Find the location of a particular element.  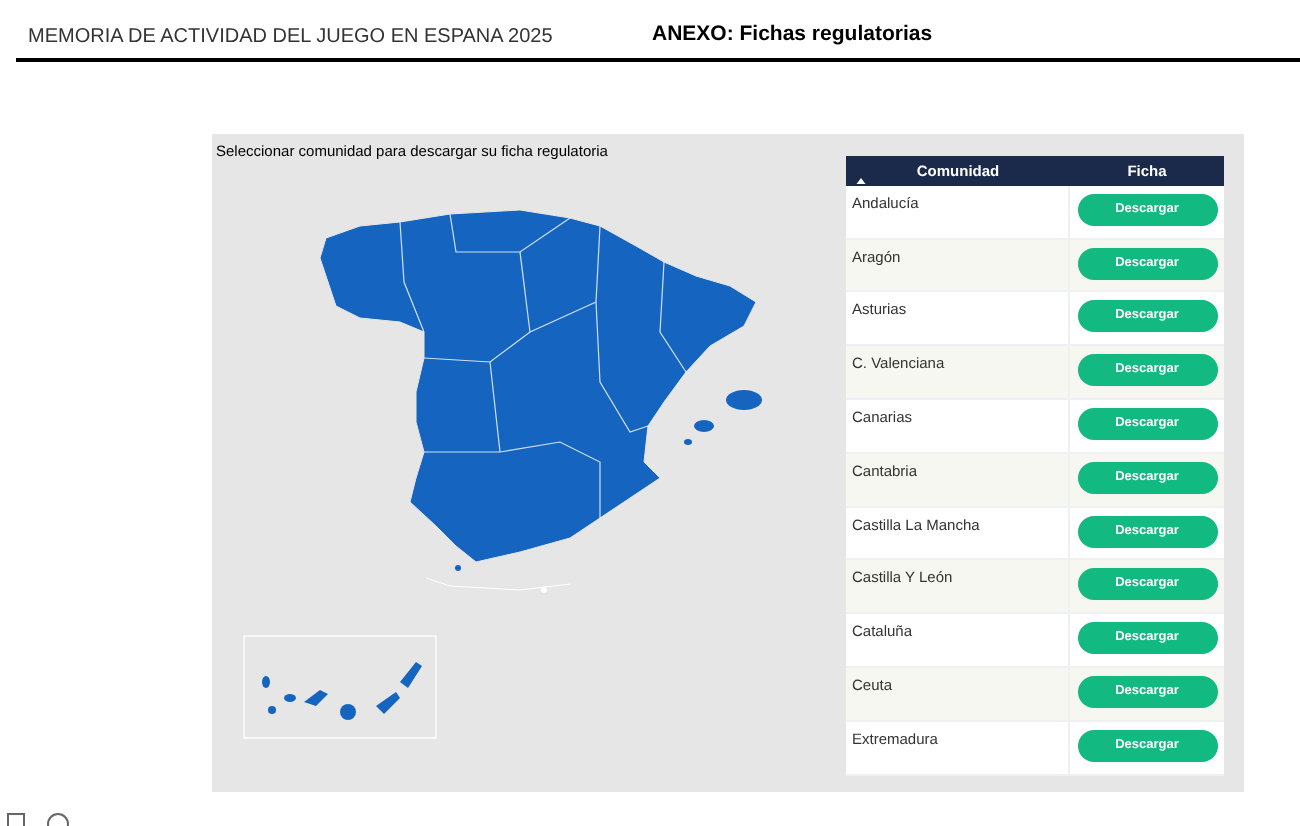

report-title: MEMORIA DE ACTIVIDAD DEL JUEGO EN ESPANA 2025 is located at coordinates (290, 37).